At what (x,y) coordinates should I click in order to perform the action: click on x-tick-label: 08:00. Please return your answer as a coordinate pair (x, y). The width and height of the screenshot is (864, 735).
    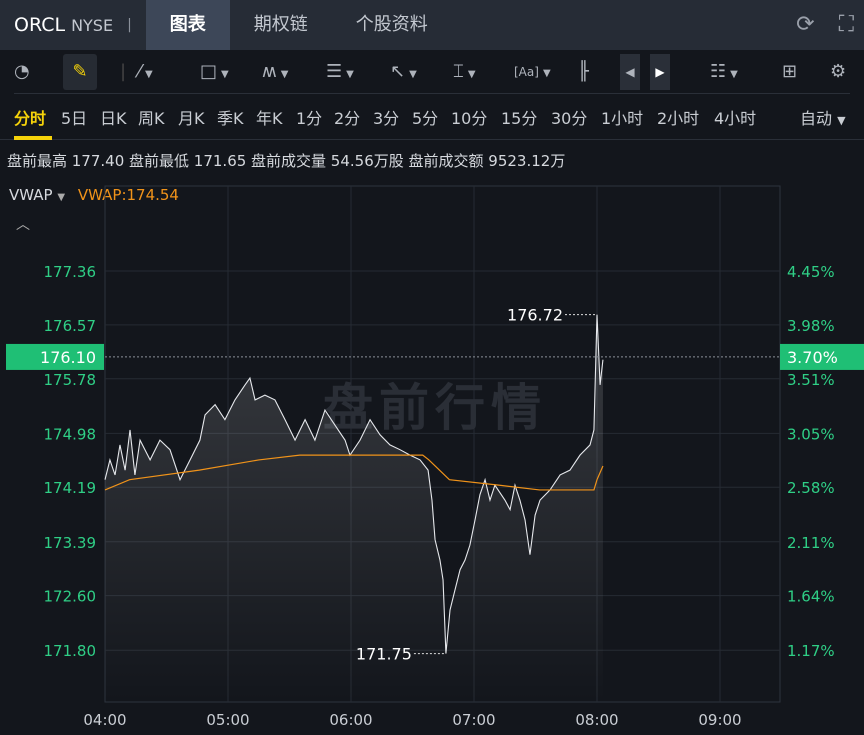
    Looking at the image, I should click on (596, 720).